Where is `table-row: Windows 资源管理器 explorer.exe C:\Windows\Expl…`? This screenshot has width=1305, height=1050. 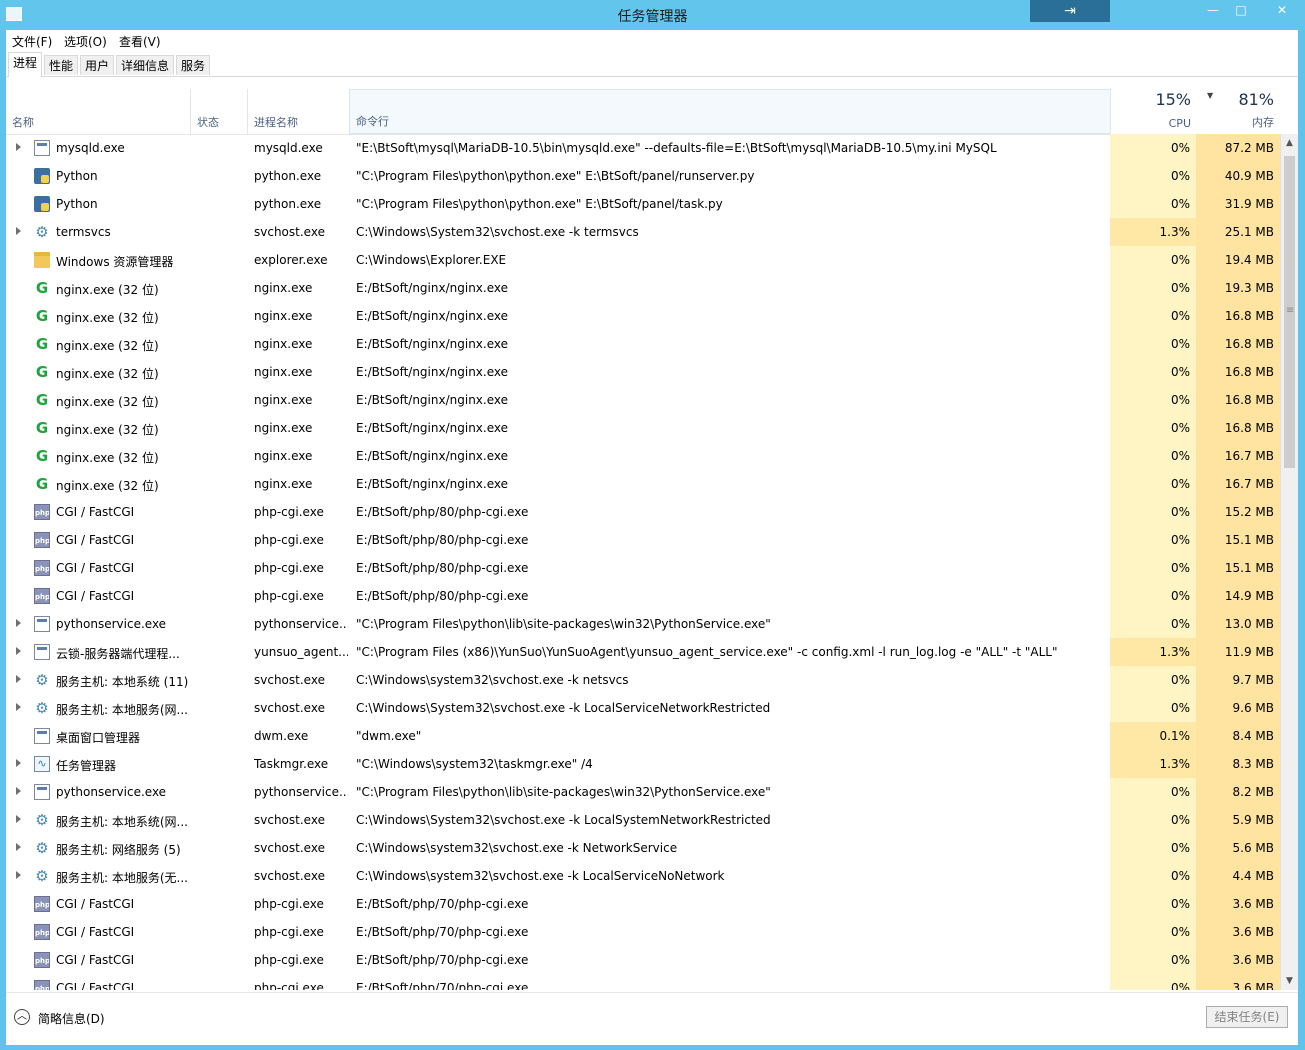
table-row: Windows 资源管理器 explorer.exe C:\Windows\Expl… is located at coordinates (643, 260).